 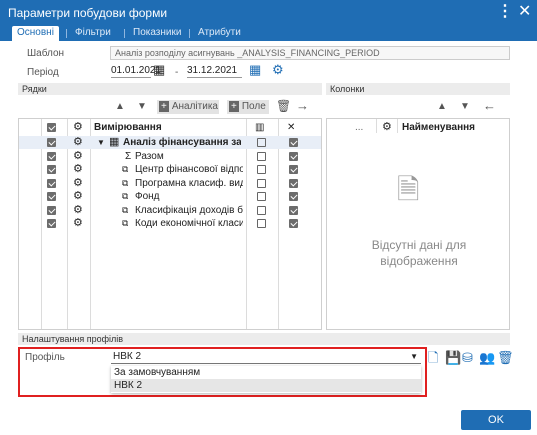 What do you see at coordinates (419, 245) in the screenshot?
I see `empty-line-1: Відсутні дані для` at bounding box center [419, 245].